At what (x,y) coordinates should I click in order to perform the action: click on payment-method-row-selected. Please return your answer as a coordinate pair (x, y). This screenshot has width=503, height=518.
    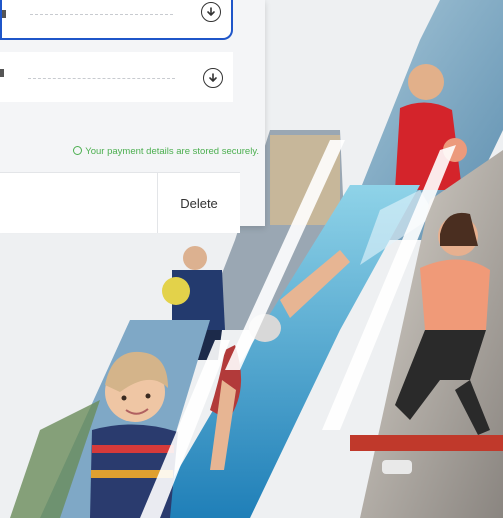
    Looking at the image, I should click on (116, 20).